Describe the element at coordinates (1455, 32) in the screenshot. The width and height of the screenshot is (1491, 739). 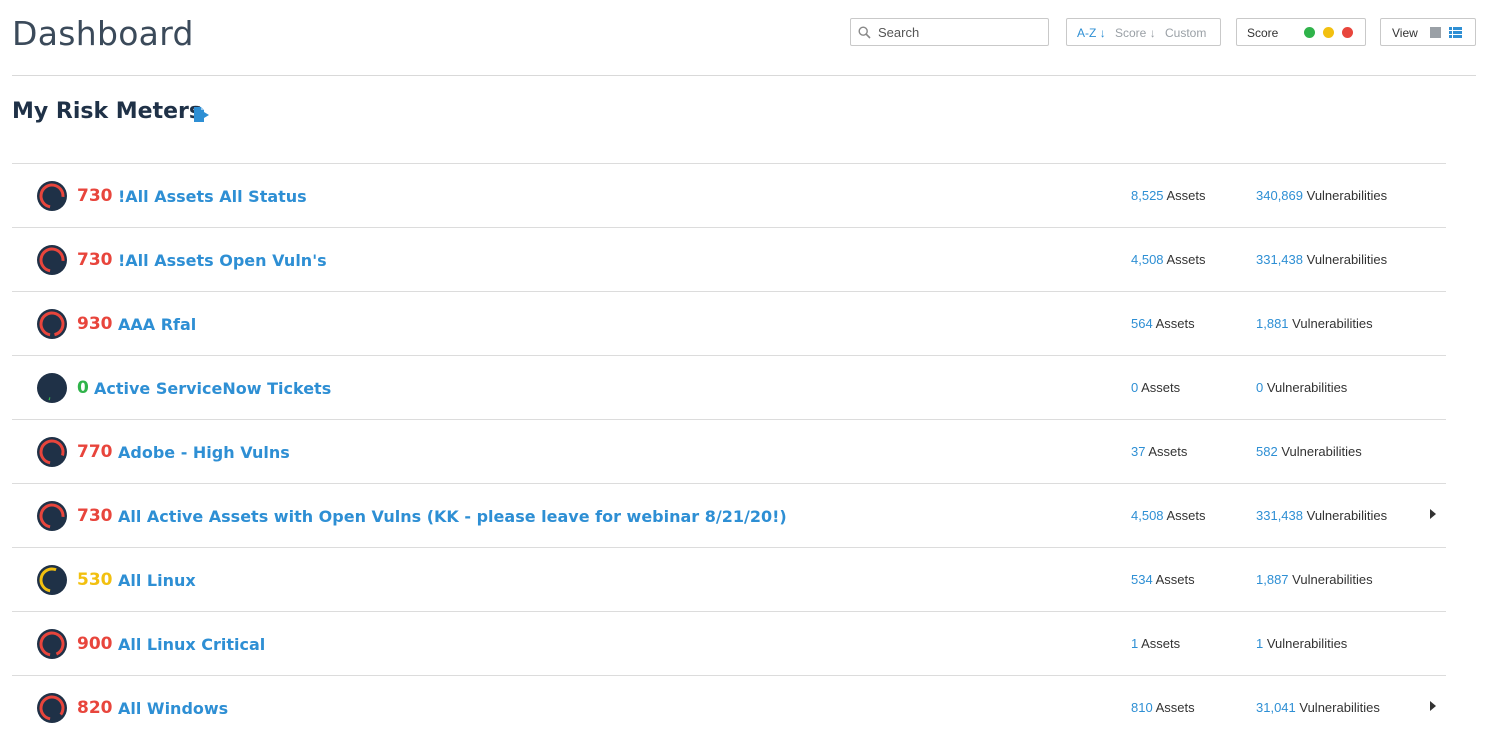
I see `list-view-icon` at that location.